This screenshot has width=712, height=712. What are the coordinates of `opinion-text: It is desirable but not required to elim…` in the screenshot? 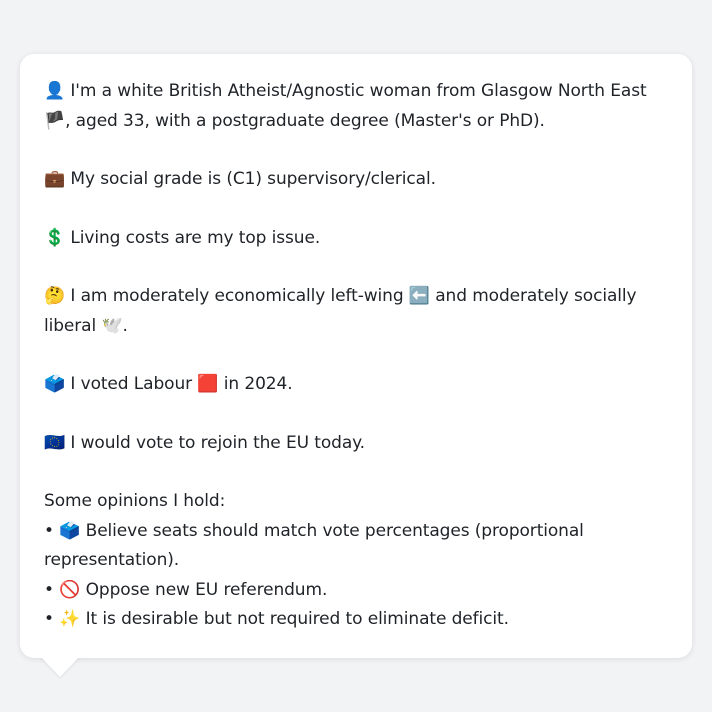 It's located at (297, 619).